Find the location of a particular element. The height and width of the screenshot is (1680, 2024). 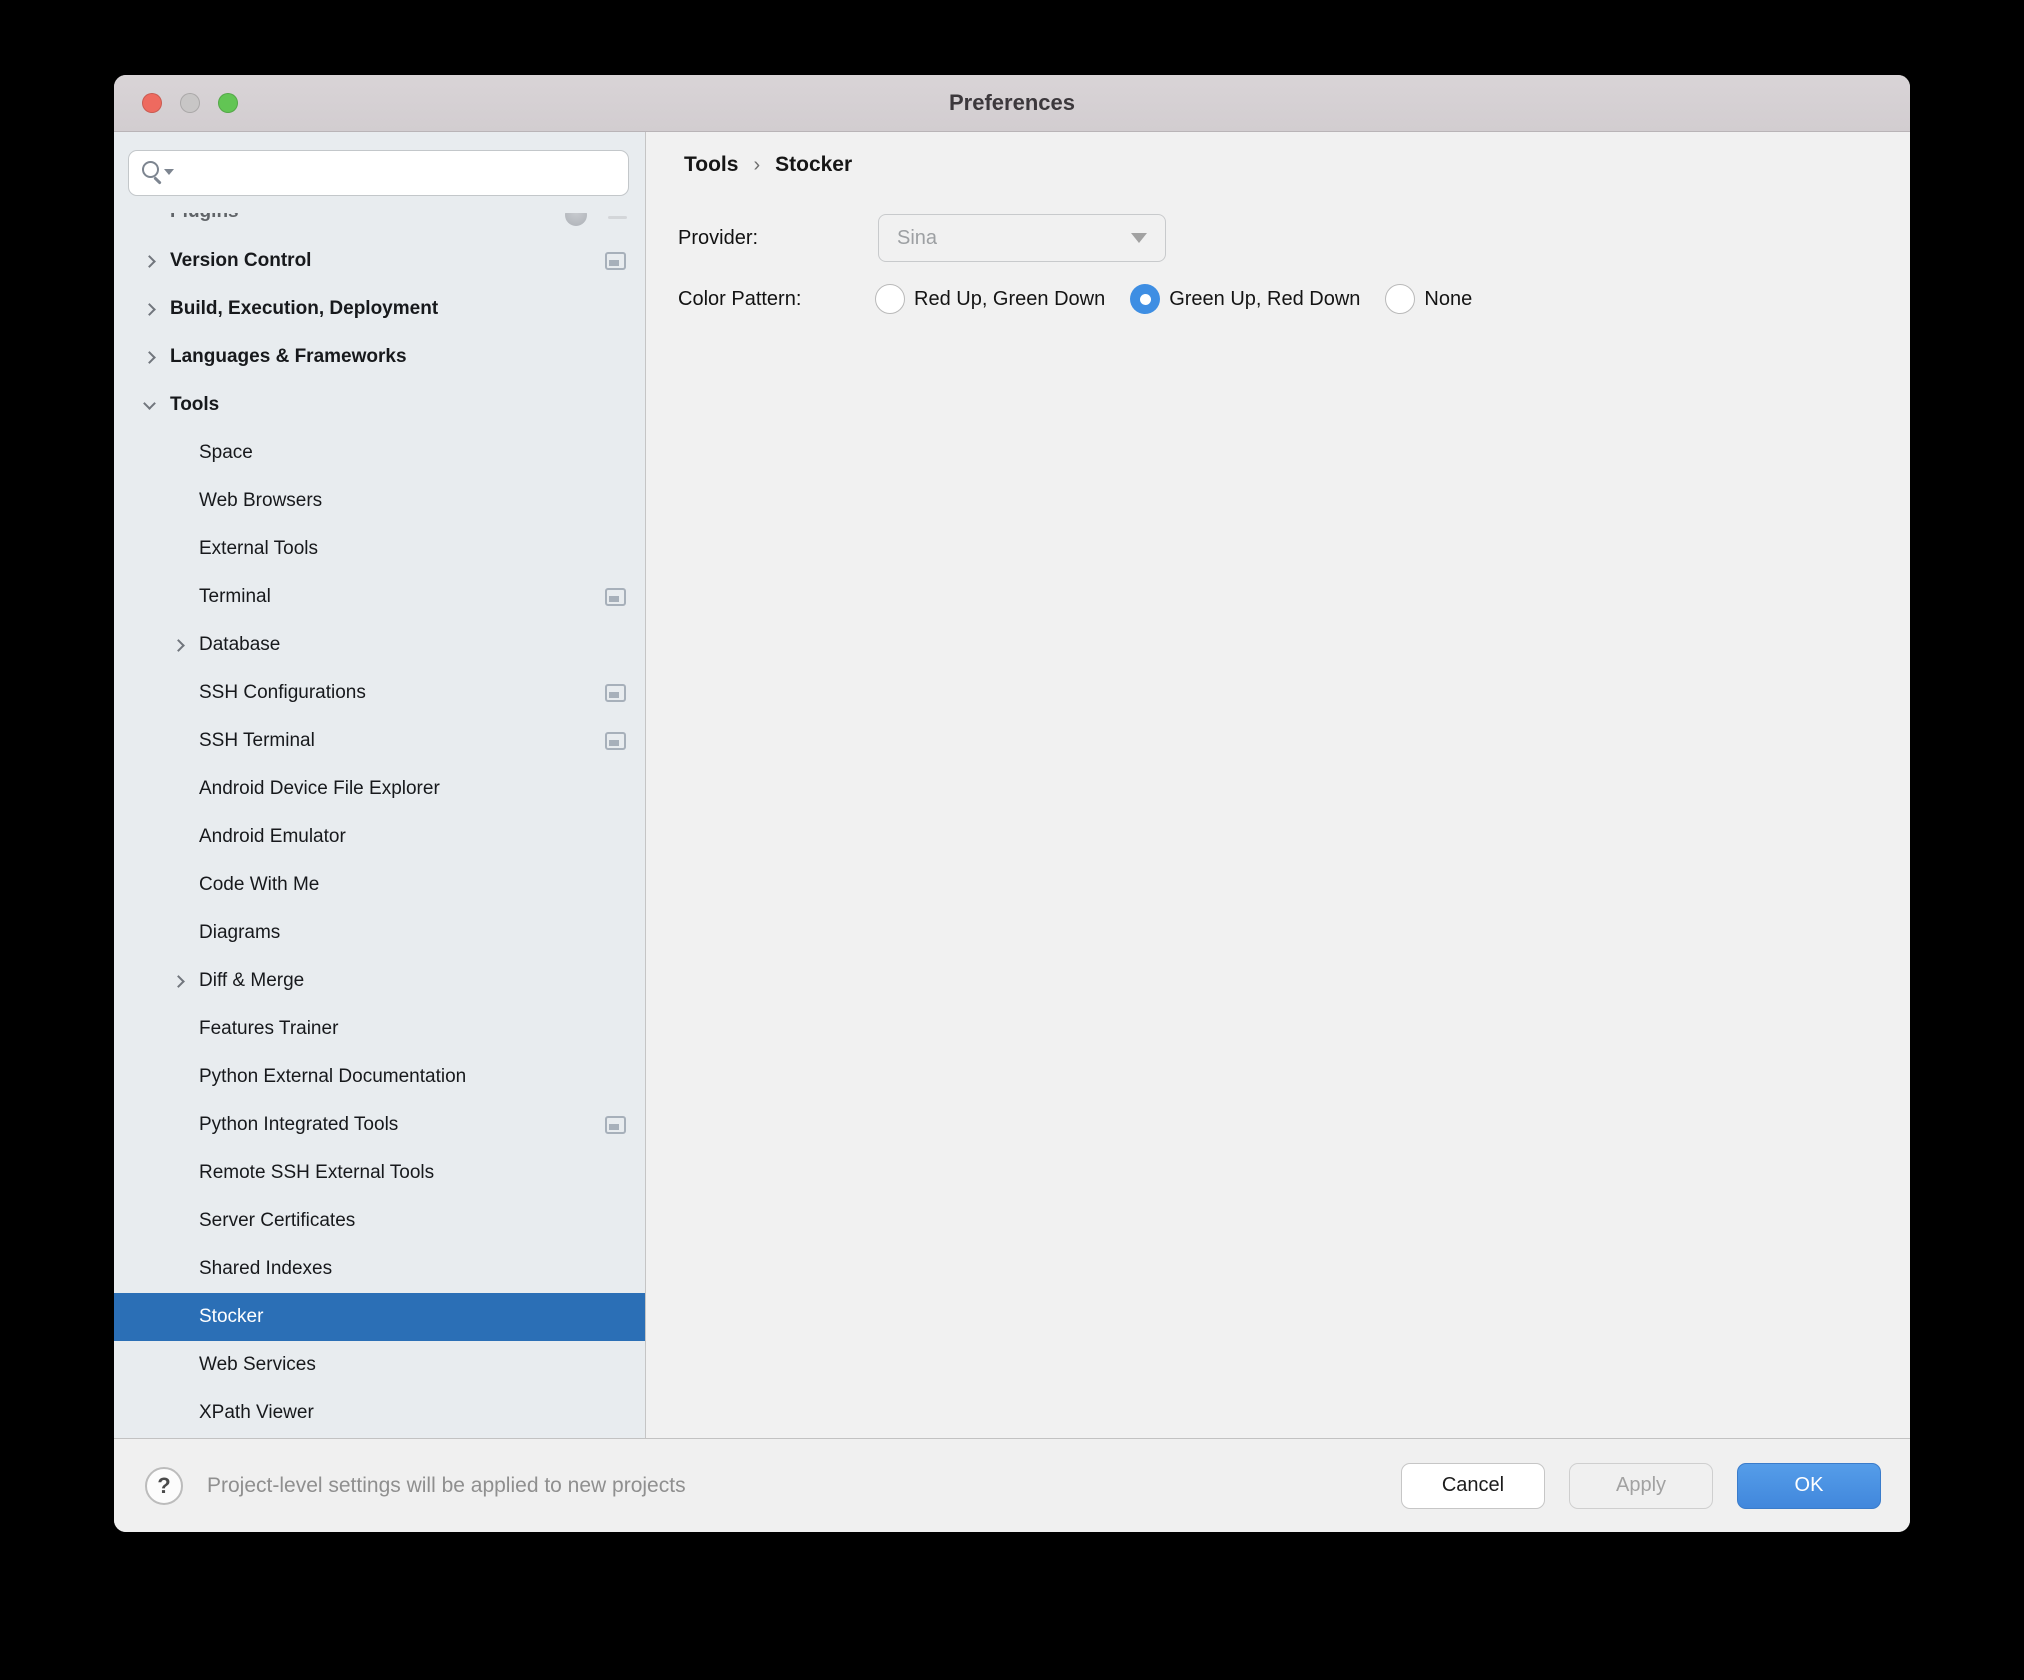

sidebar-item-label: SSH Terminal is located at coordinates (257, 740).